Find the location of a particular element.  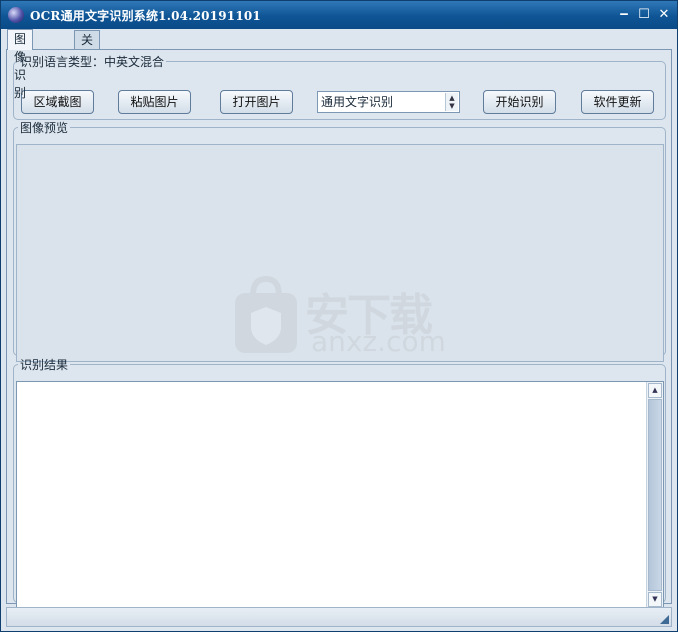

result-scrollbar: ▲ ▼ is located at coordinates (654, 495).